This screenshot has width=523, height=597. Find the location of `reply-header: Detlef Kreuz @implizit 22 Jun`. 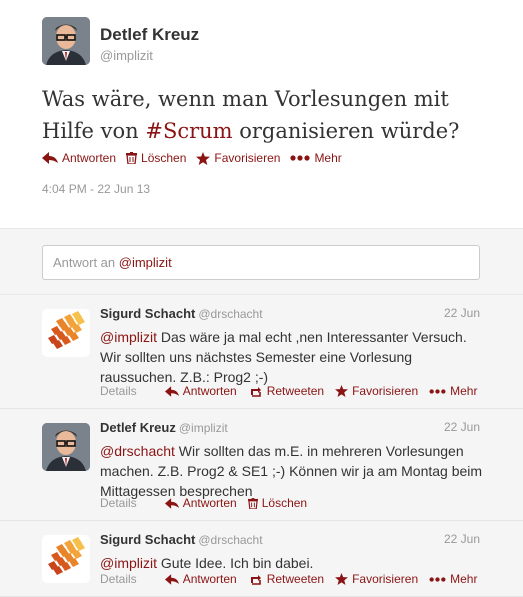

reply-header: Detlef Kreuz @implizit 22 Jun is located at coordinates (290, 427).